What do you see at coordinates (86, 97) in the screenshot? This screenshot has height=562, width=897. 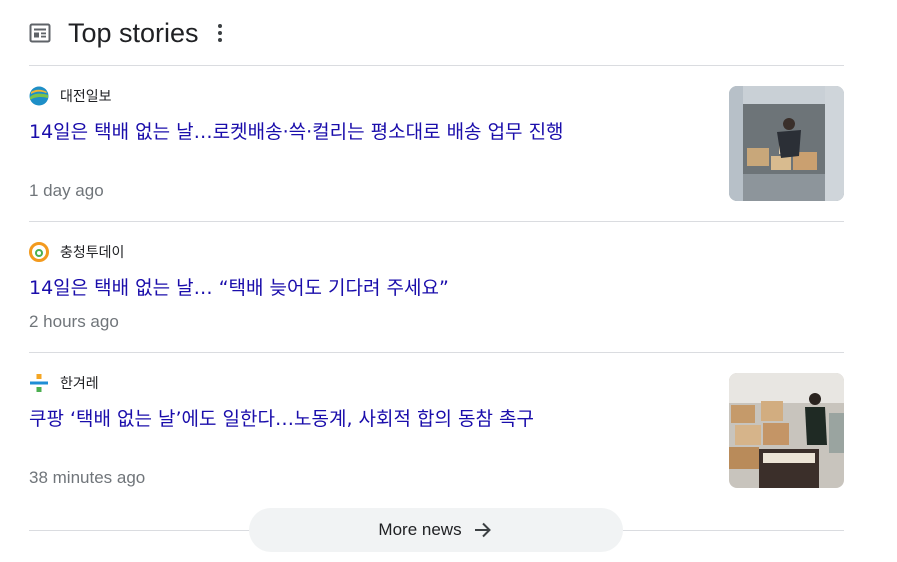 I see `source-name: 대전일보` at bounding box center [86, 97].